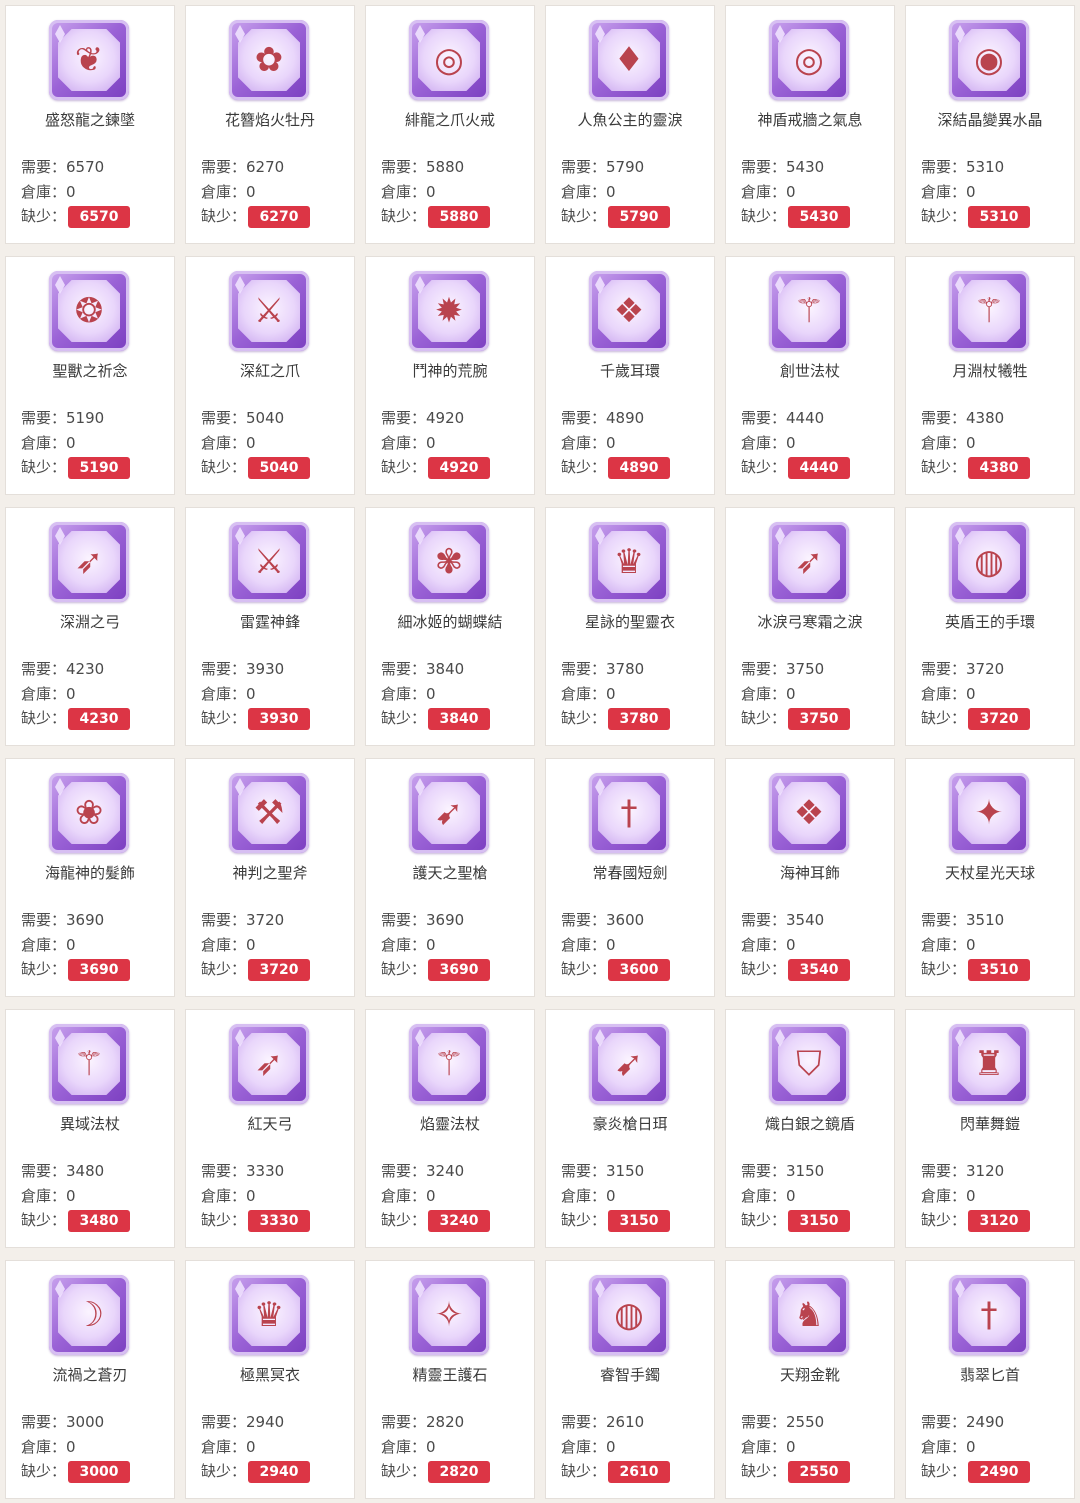 This screenshot has height=1503, width=1080. I want to click on need-value: 4380, so click(985, 418).